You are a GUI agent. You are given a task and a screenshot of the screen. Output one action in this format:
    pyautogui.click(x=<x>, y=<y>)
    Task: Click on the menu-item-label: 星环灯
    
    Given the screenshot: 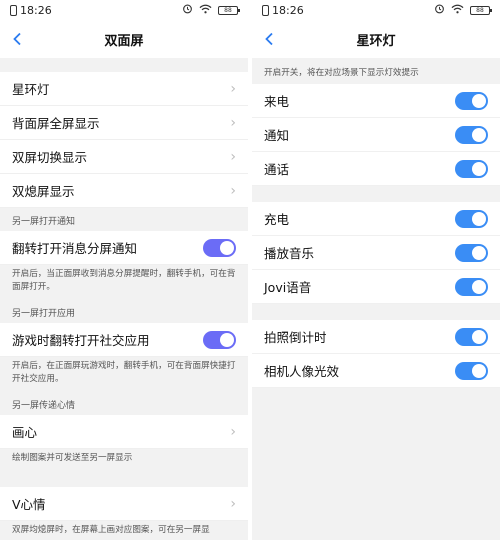 What is the action you would take?
    pyautogui.click(x=31, y=89)
    